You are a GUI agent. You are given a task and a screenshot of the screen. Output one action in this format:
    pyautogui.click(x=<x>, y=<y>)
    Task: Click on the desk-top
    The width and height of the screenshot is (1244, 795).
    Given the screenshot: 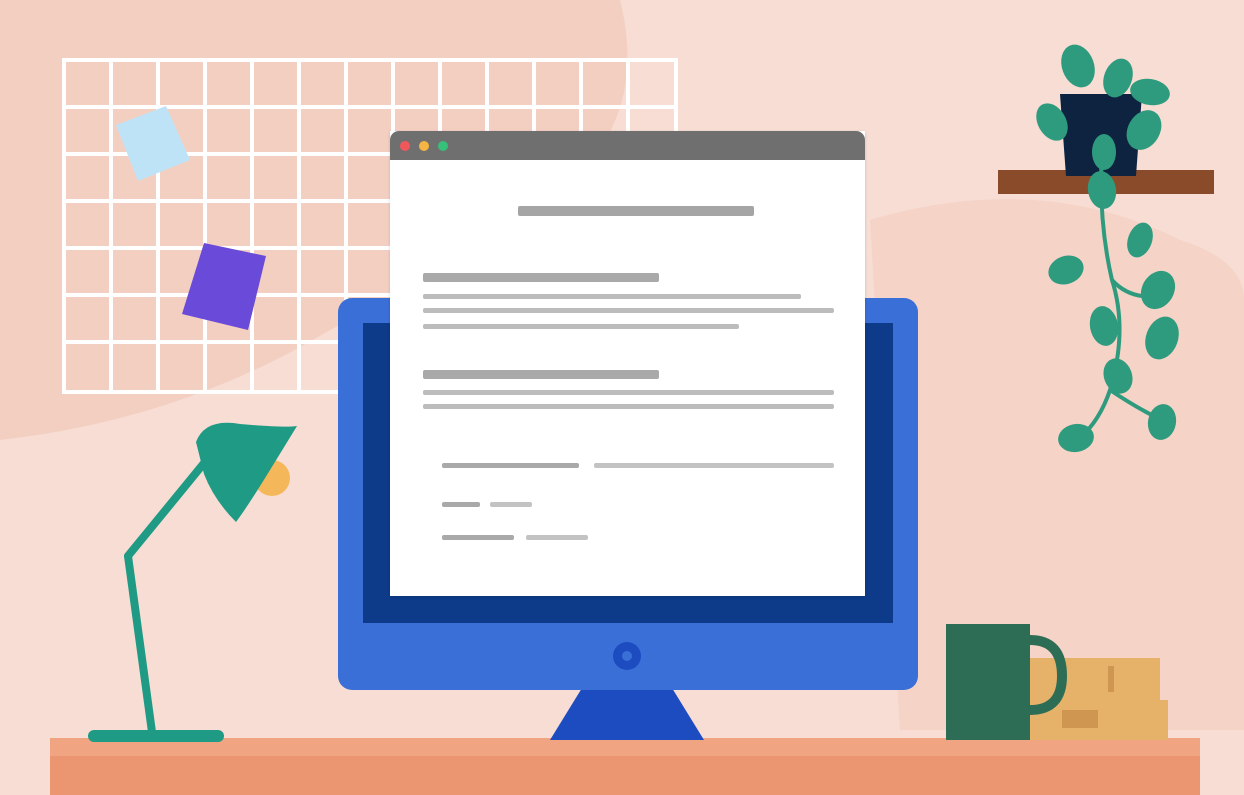 What is the action you would take?
    pyautogui.click(x=625, y=747)
    